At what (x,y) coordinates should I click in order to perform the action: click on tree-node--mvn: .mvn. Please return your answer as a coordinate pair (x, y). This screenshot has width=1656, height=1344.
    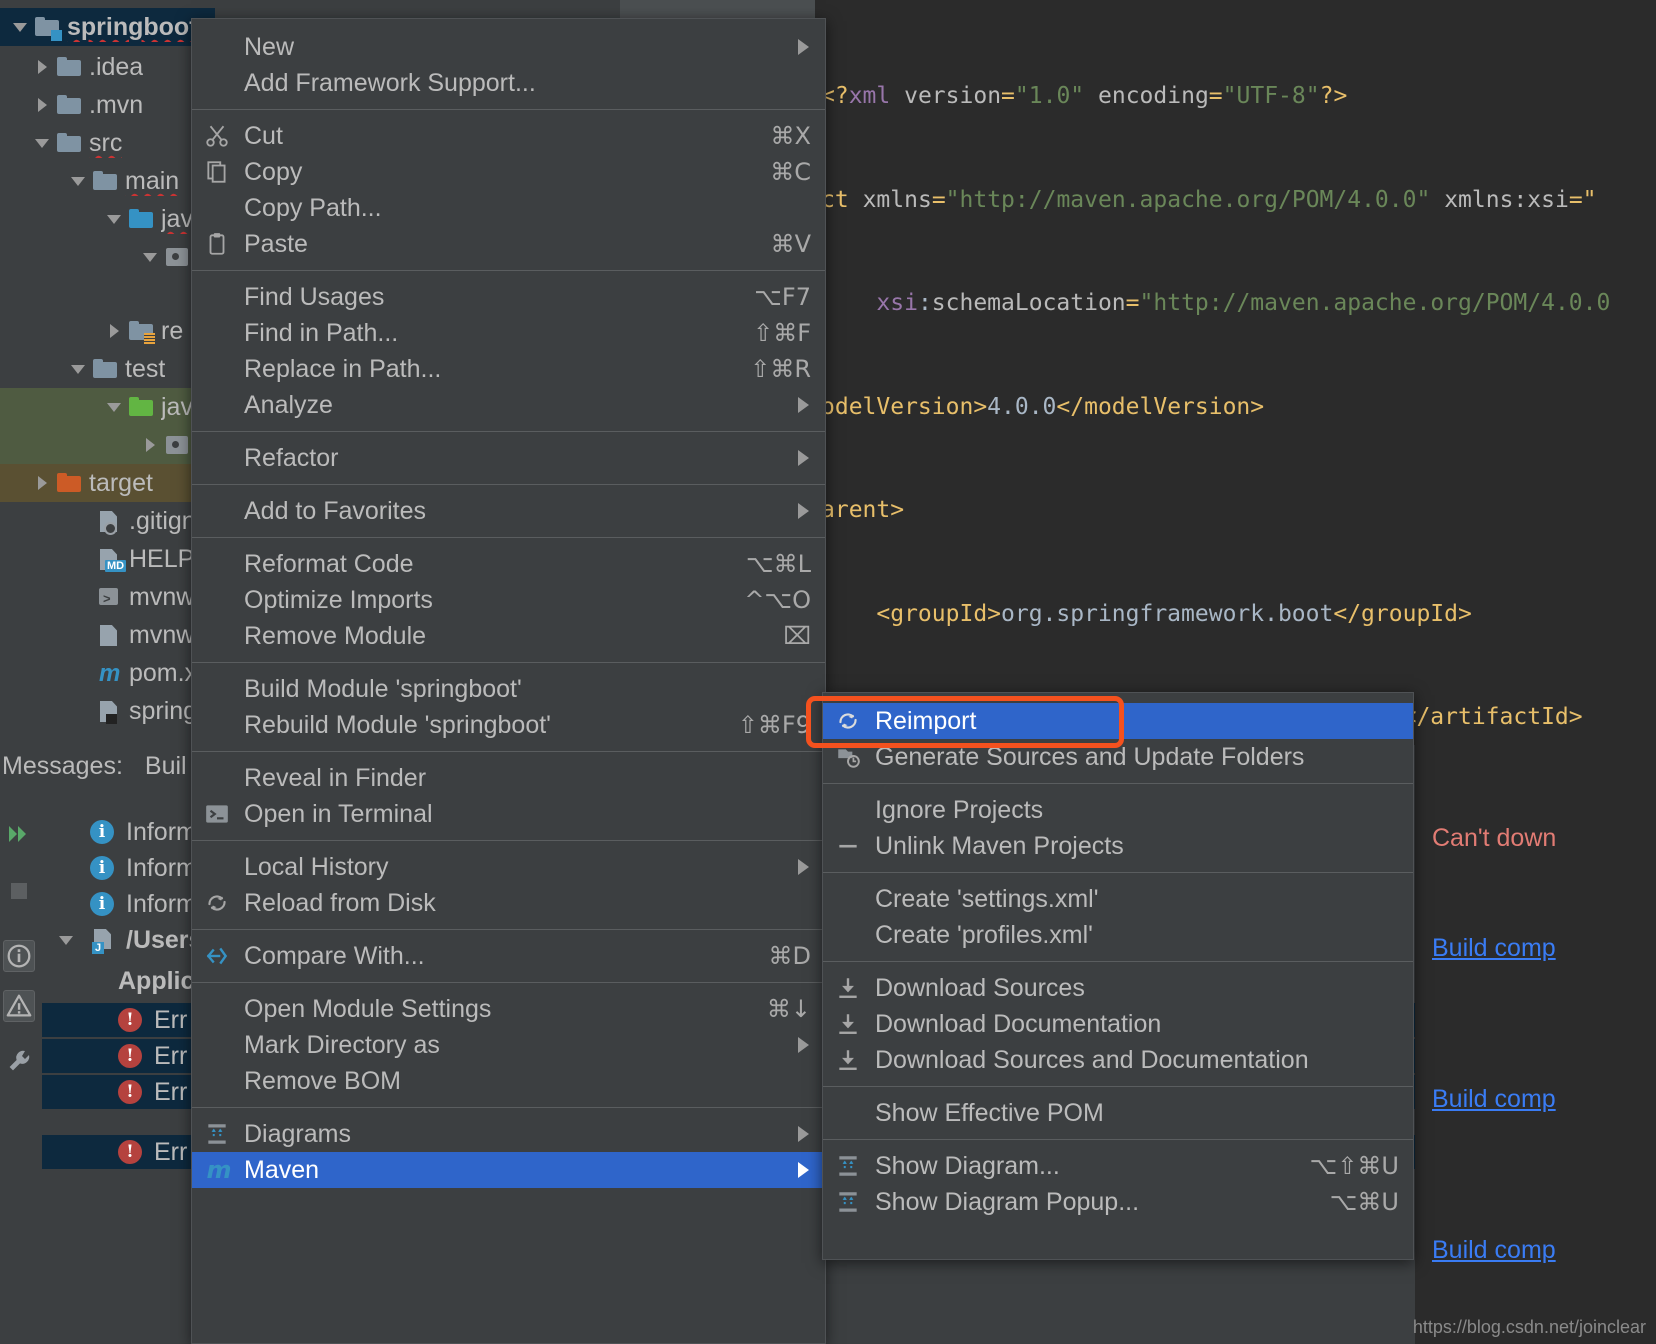
    Looking at the image, I should click on (107, 105).